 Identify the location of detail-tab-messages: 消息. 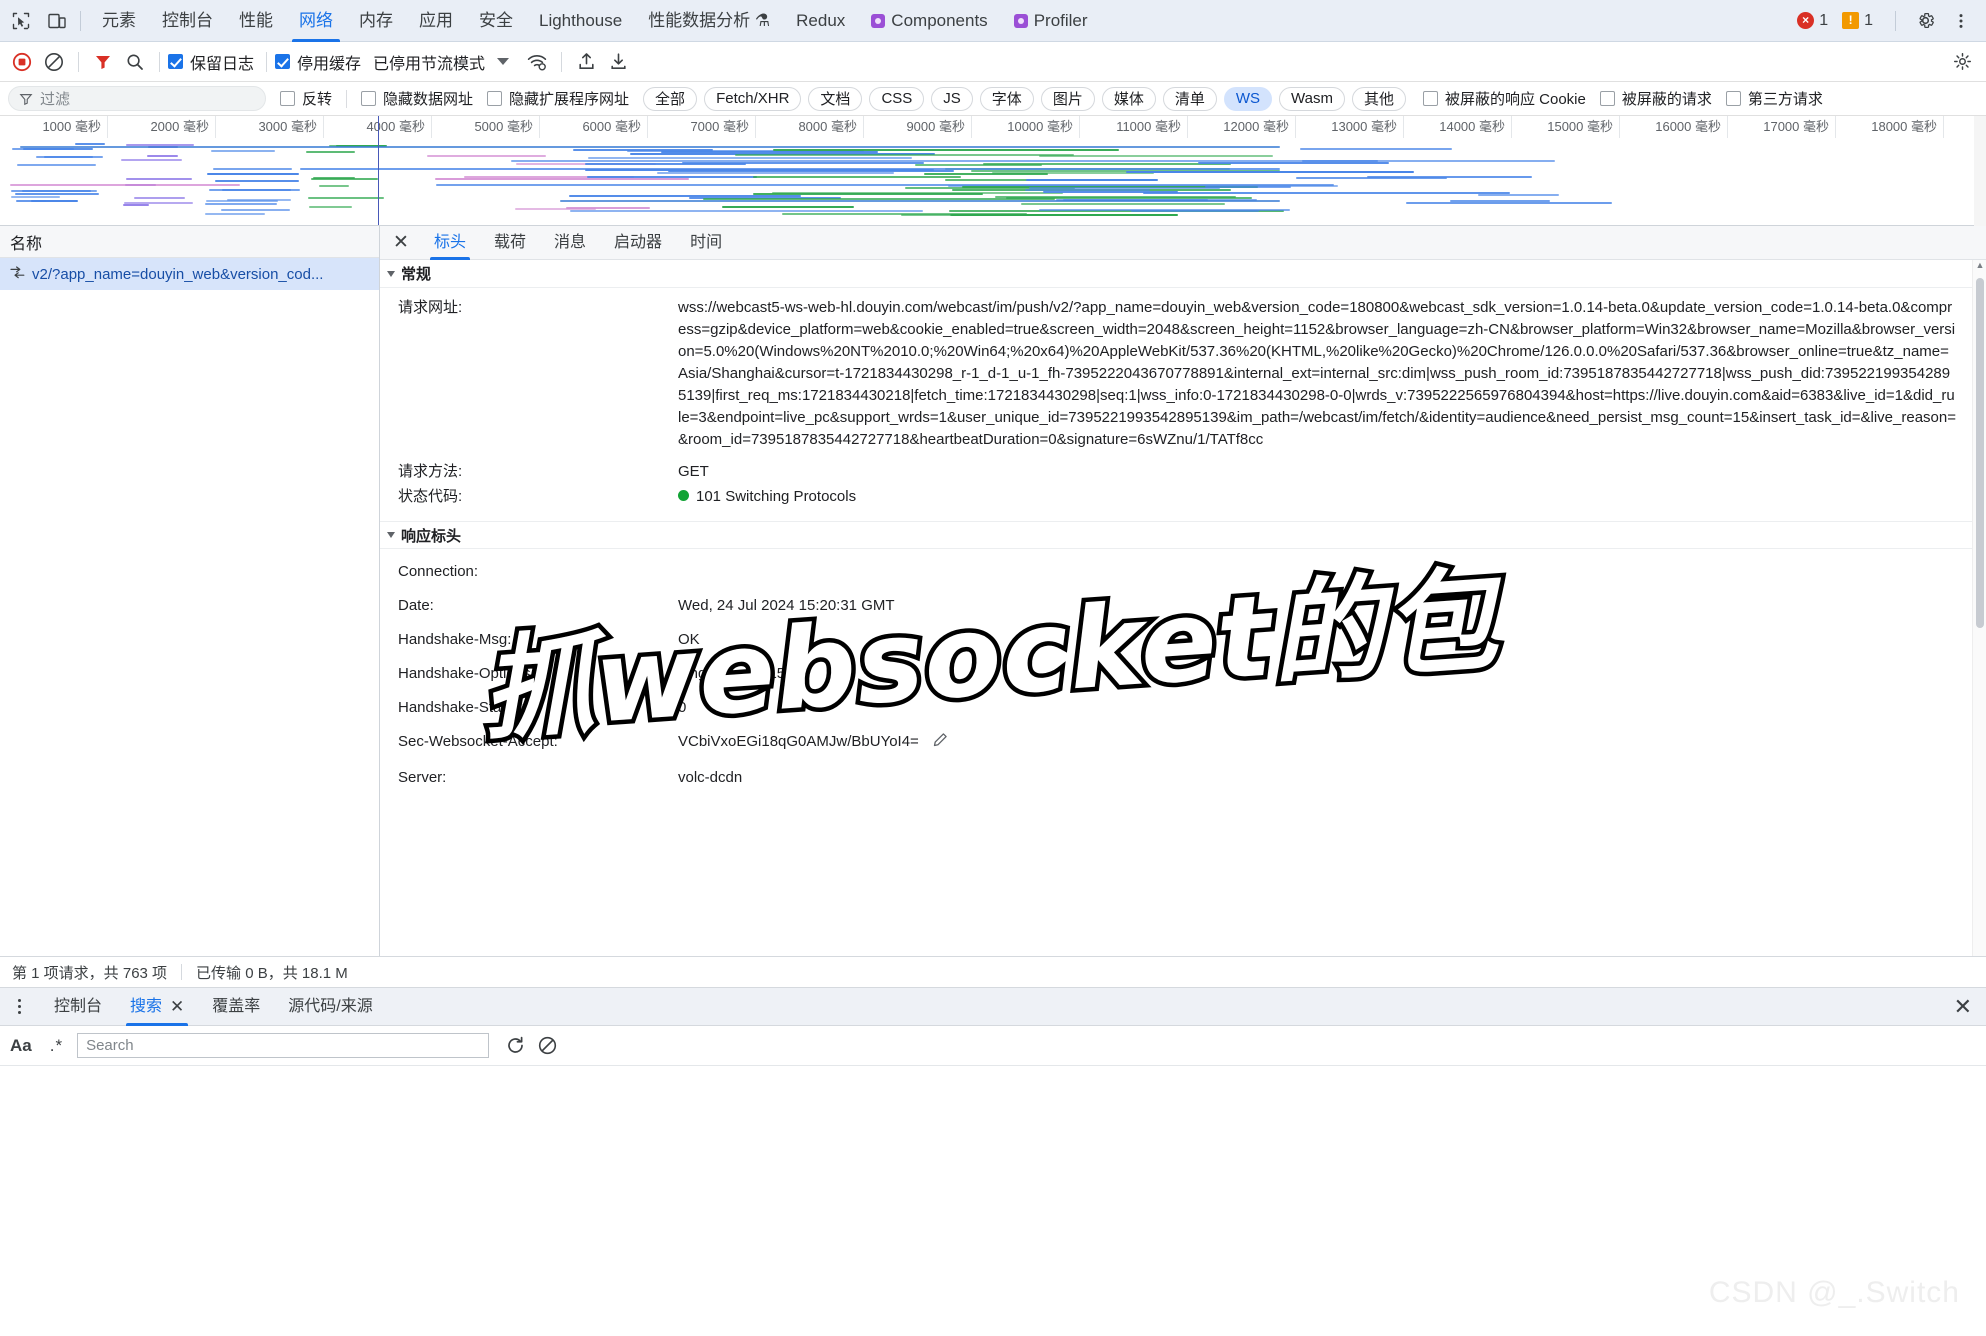
(570, 243).